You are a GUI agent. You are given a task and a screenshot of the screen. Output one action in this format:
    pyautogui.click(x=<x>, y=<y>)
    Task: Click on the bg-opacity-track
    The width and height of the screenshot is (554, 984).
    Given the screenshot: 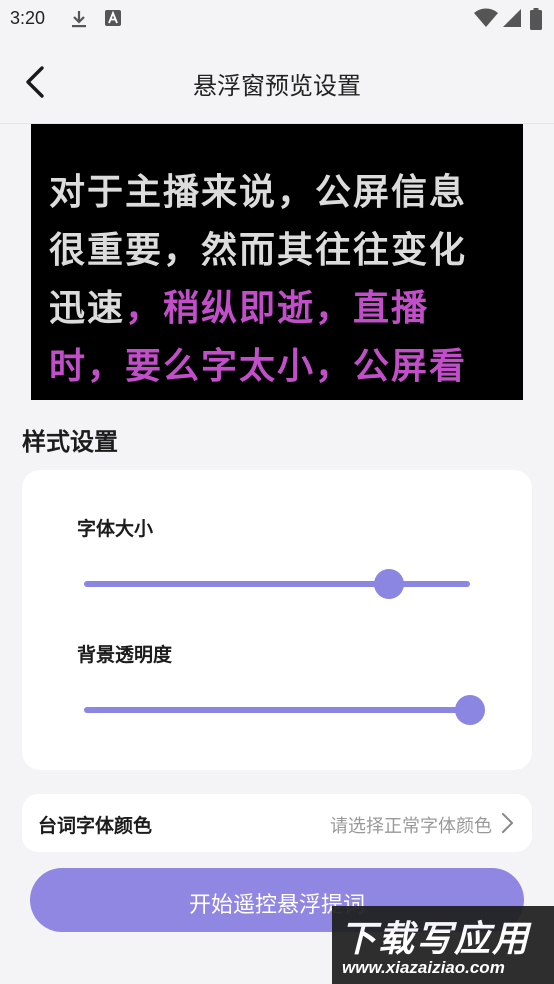 What is the action you would take?
    pyautogui.click(x=277, y=710)
    